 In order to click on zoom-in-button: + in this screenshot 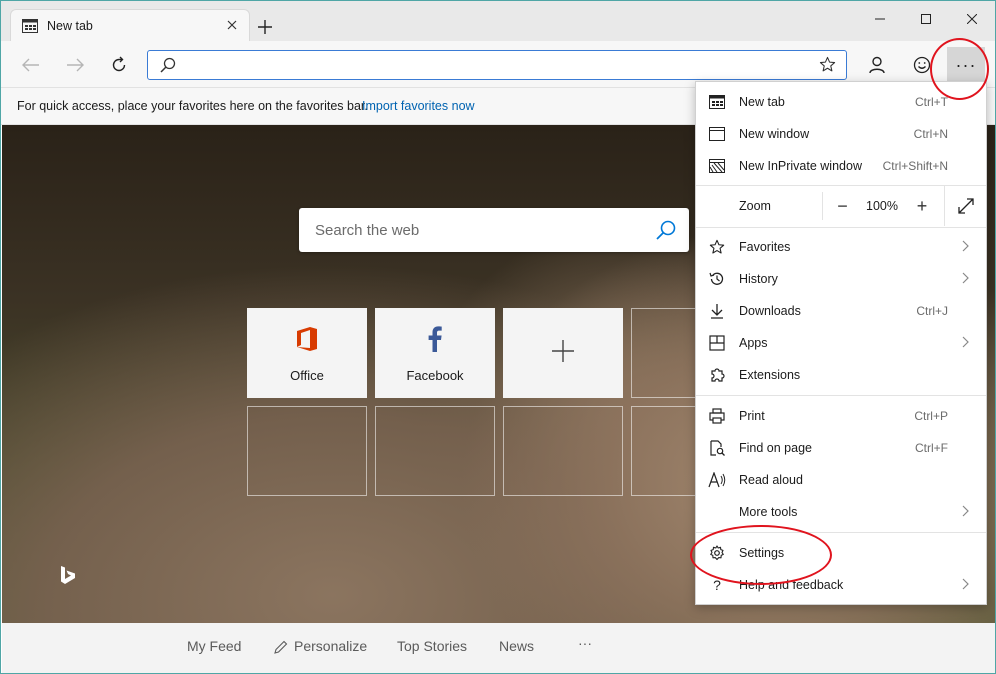, I will do `click(922, 206)`.